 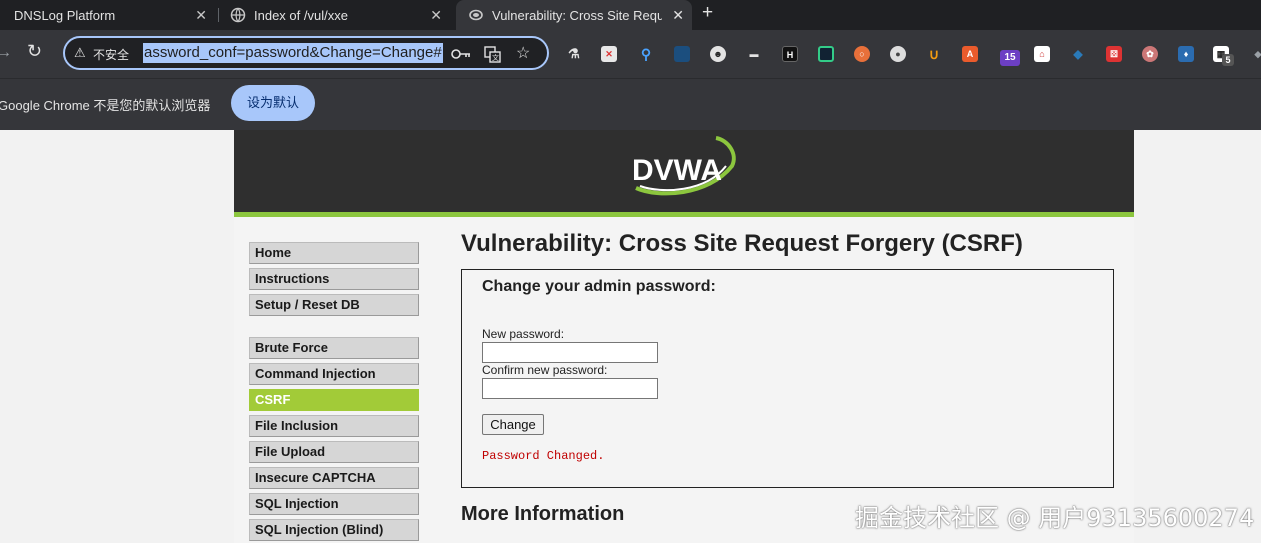 I want to click on dots-extension-icon: ●, so click(x=898, y=54).